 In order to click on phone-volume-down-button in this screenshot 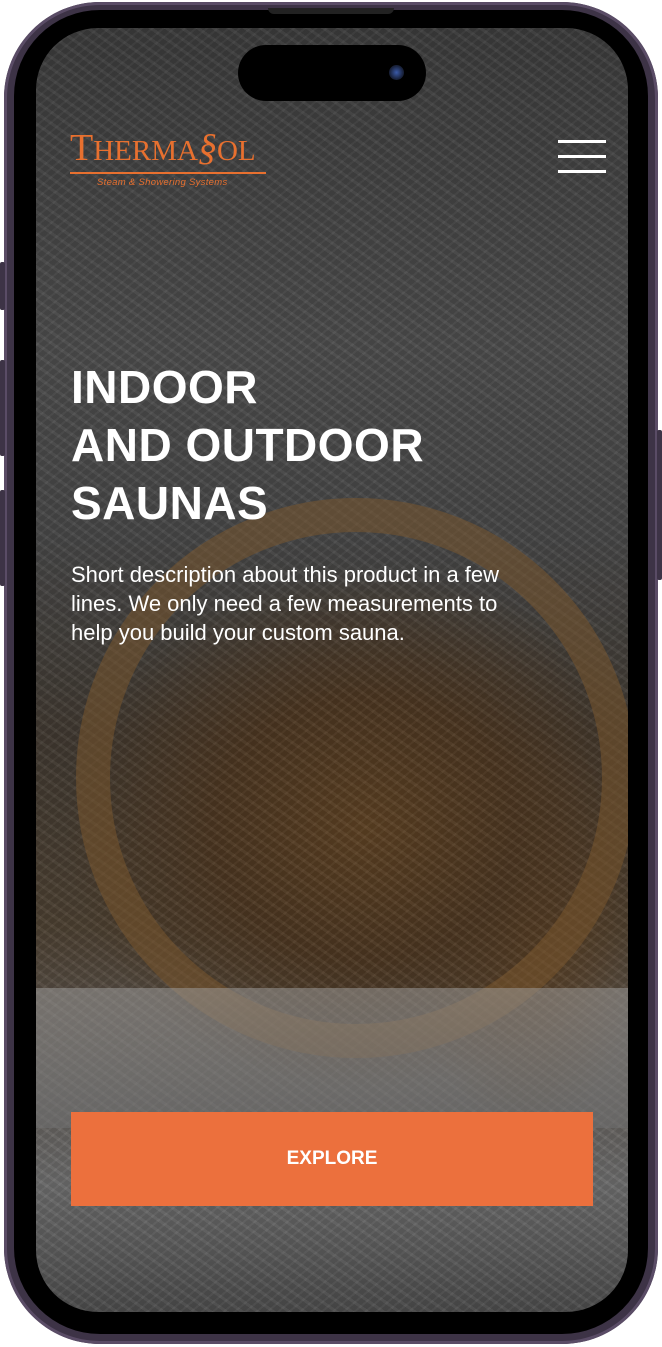, I will do `click(2, 538)`.